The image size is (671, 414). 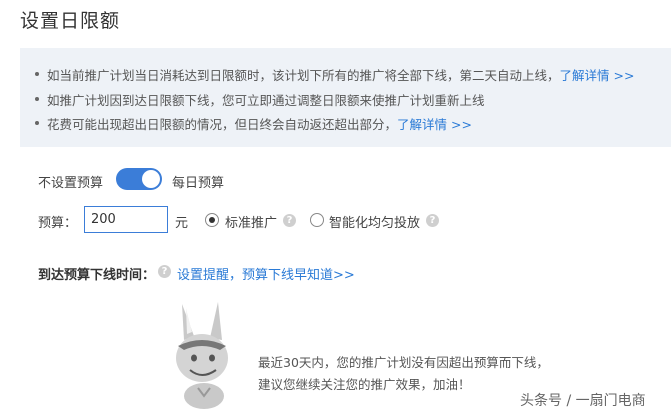 I want to click on toggle-knob, so click(x=151, y=179).